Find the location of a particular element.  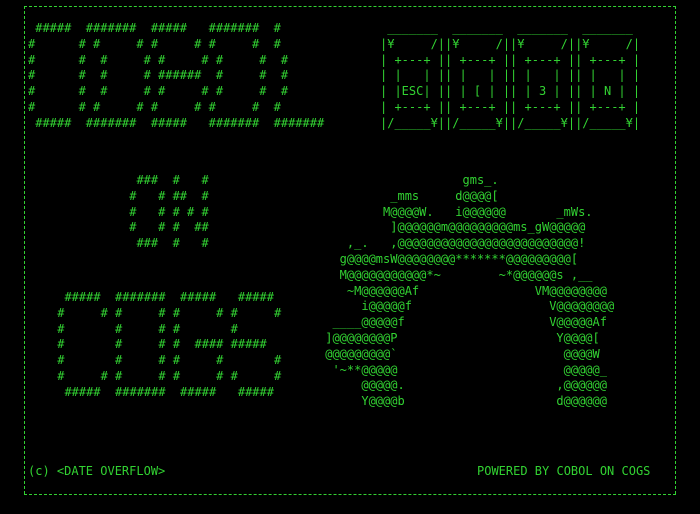

copyright-text: (c) <DATE OVERFLOW> is located at coordinates (97, 471).